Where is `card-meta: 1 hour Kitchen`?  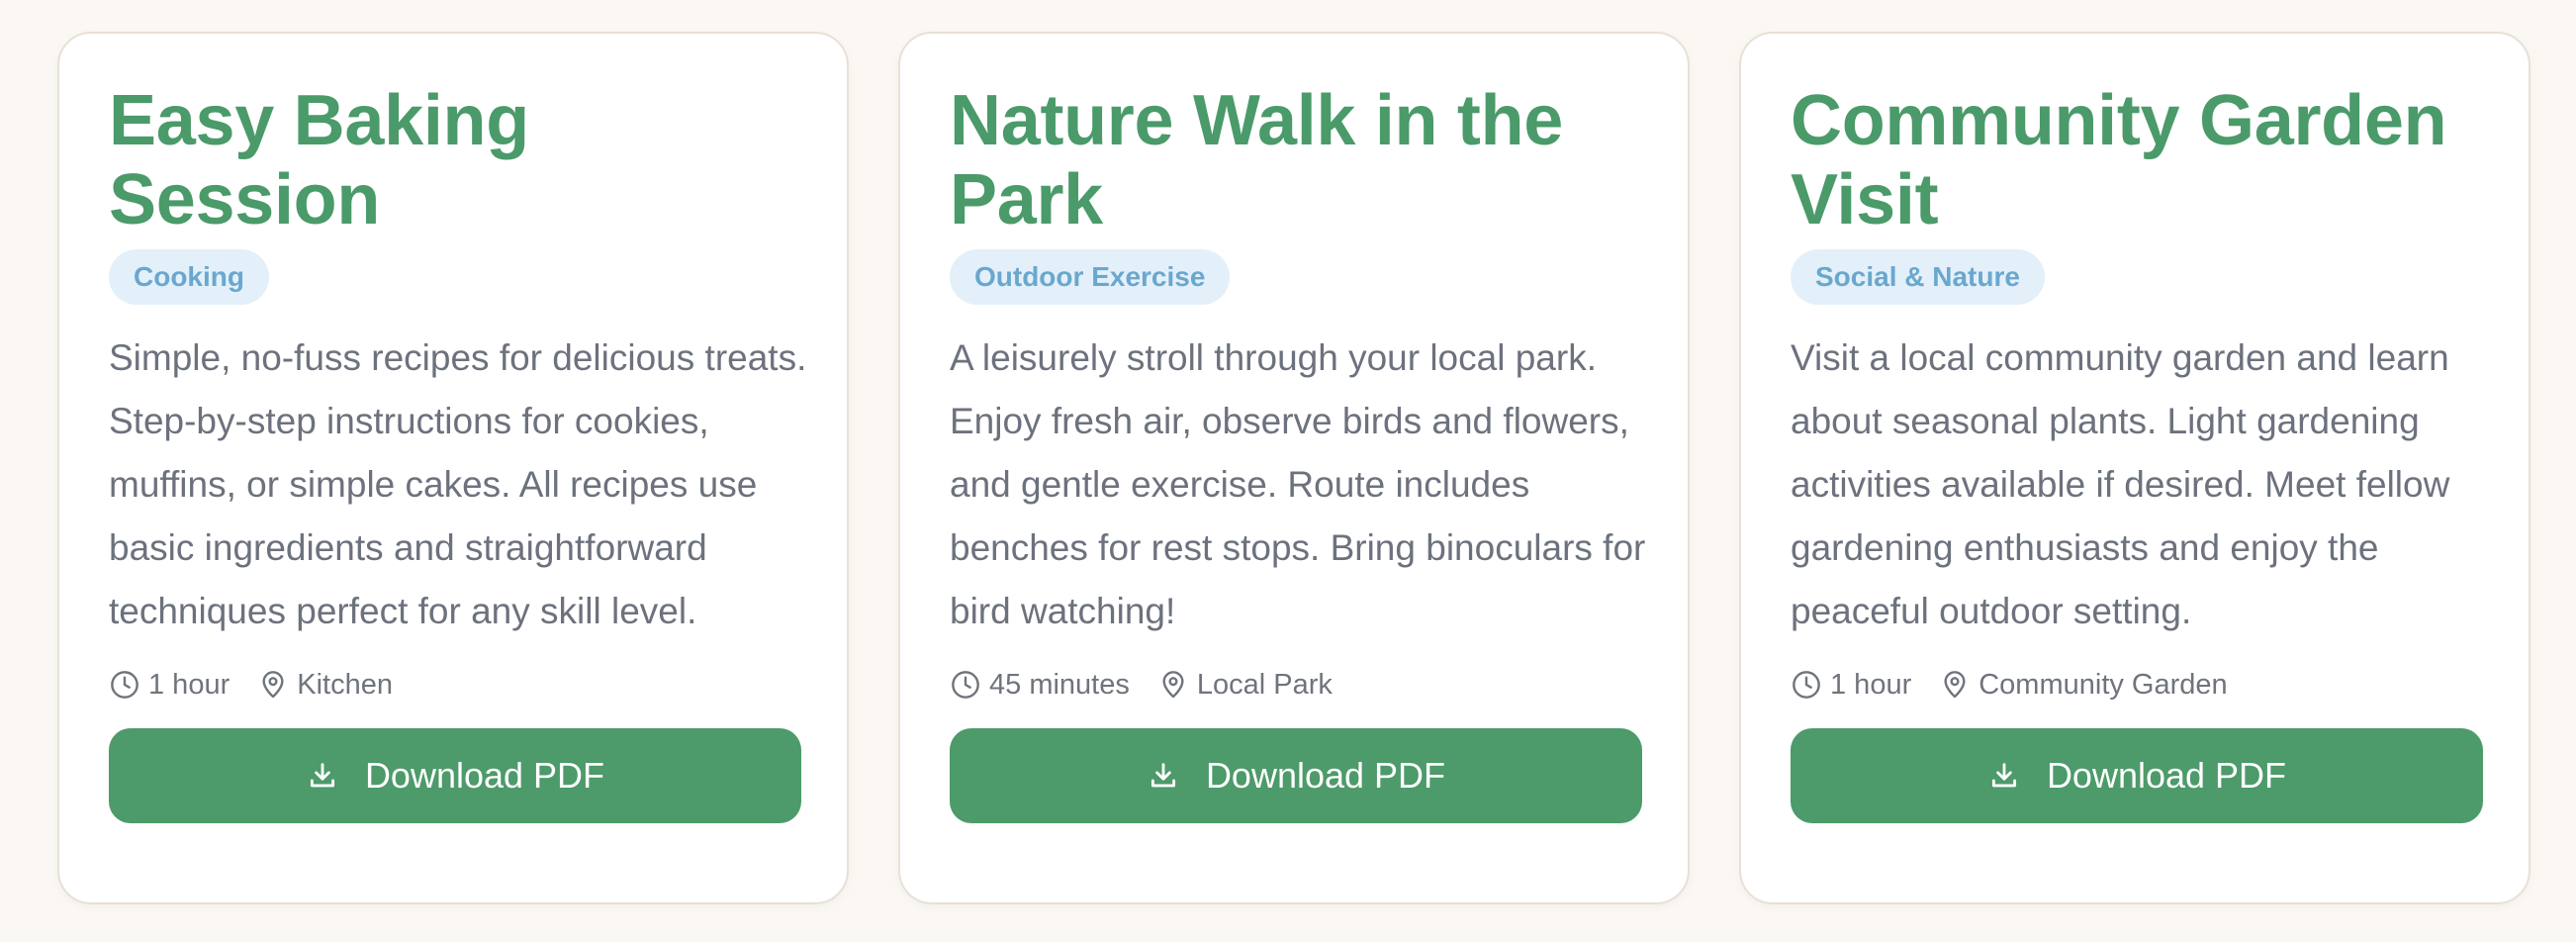
card-meta: 1 hour Kitchen is located at coordinates (453, 685).